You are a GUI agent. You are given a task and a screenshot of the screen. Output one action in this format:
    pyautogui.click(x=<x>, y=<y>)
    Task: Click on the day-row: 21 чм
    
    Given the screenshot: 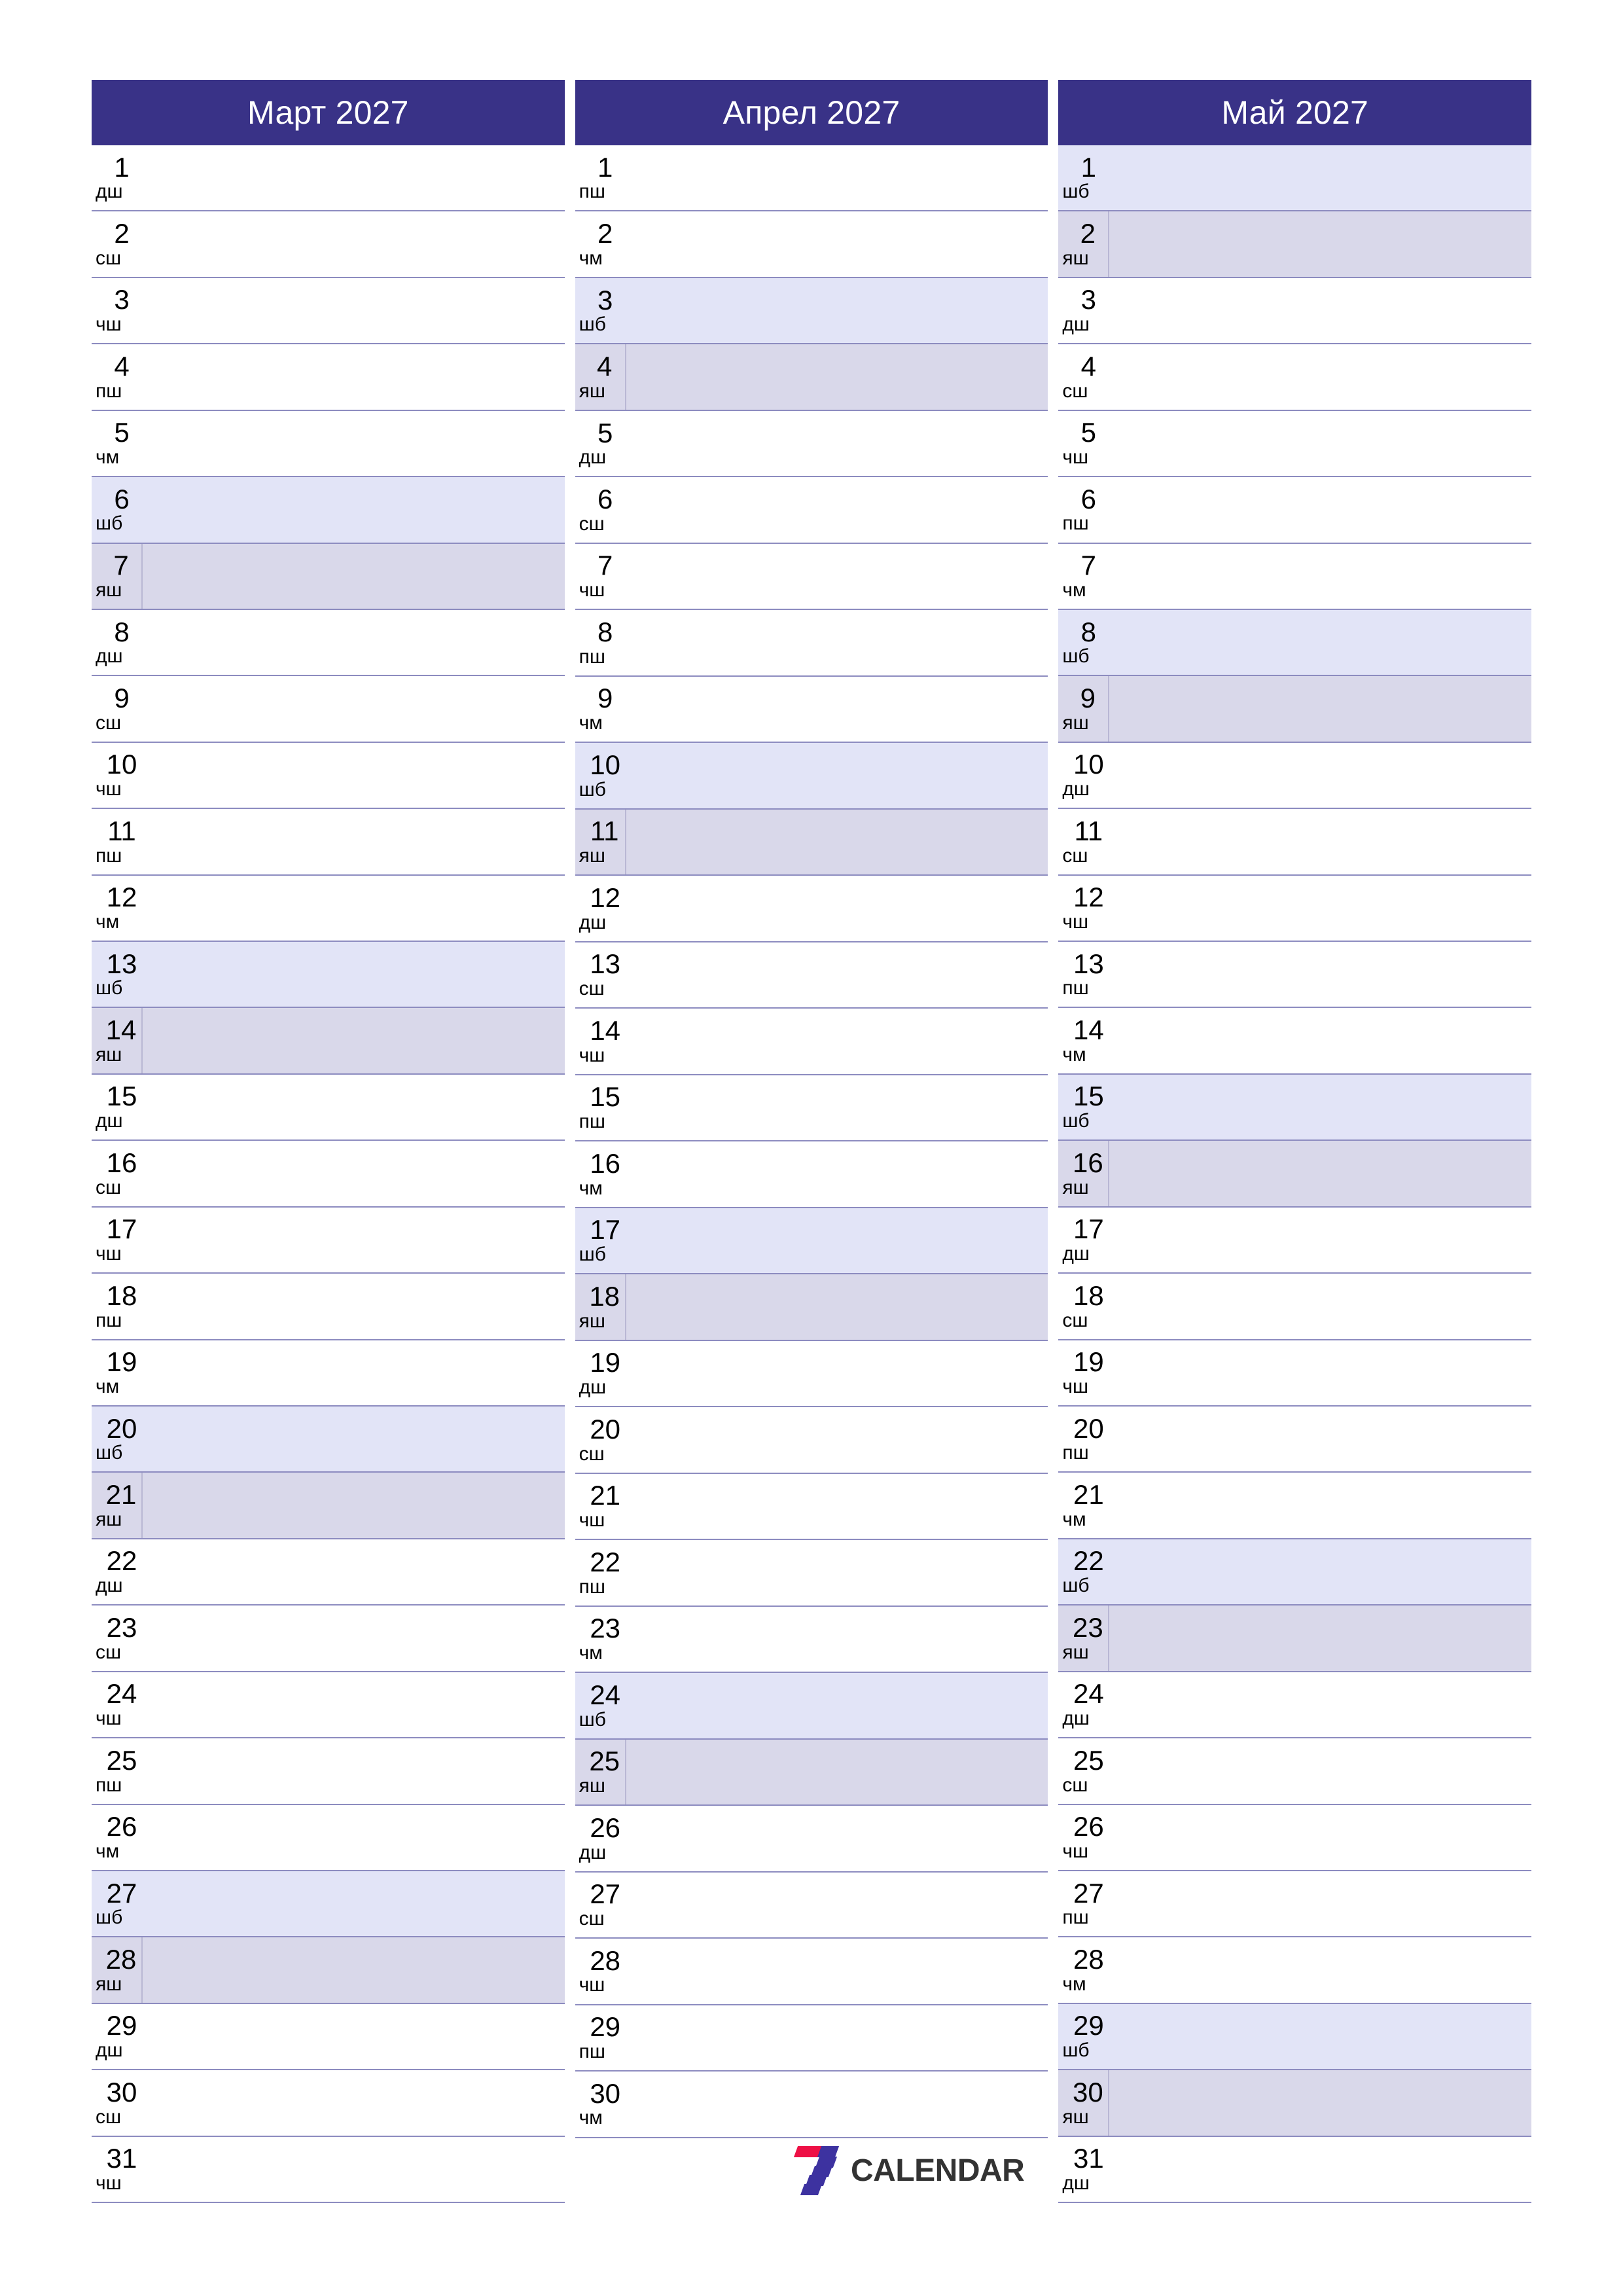 What is the action you would take?
    pyautogui.click(x=1295, y=1506)
    